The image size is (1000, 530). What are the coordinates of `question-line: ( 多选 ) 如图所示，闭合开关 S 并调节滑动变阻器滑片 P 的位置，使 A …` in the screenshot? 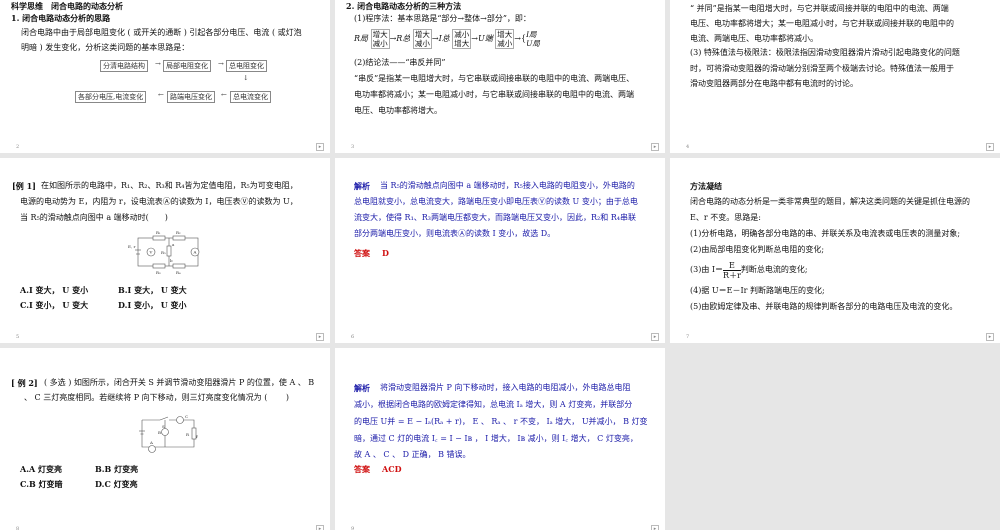 It's located at (179, 382).